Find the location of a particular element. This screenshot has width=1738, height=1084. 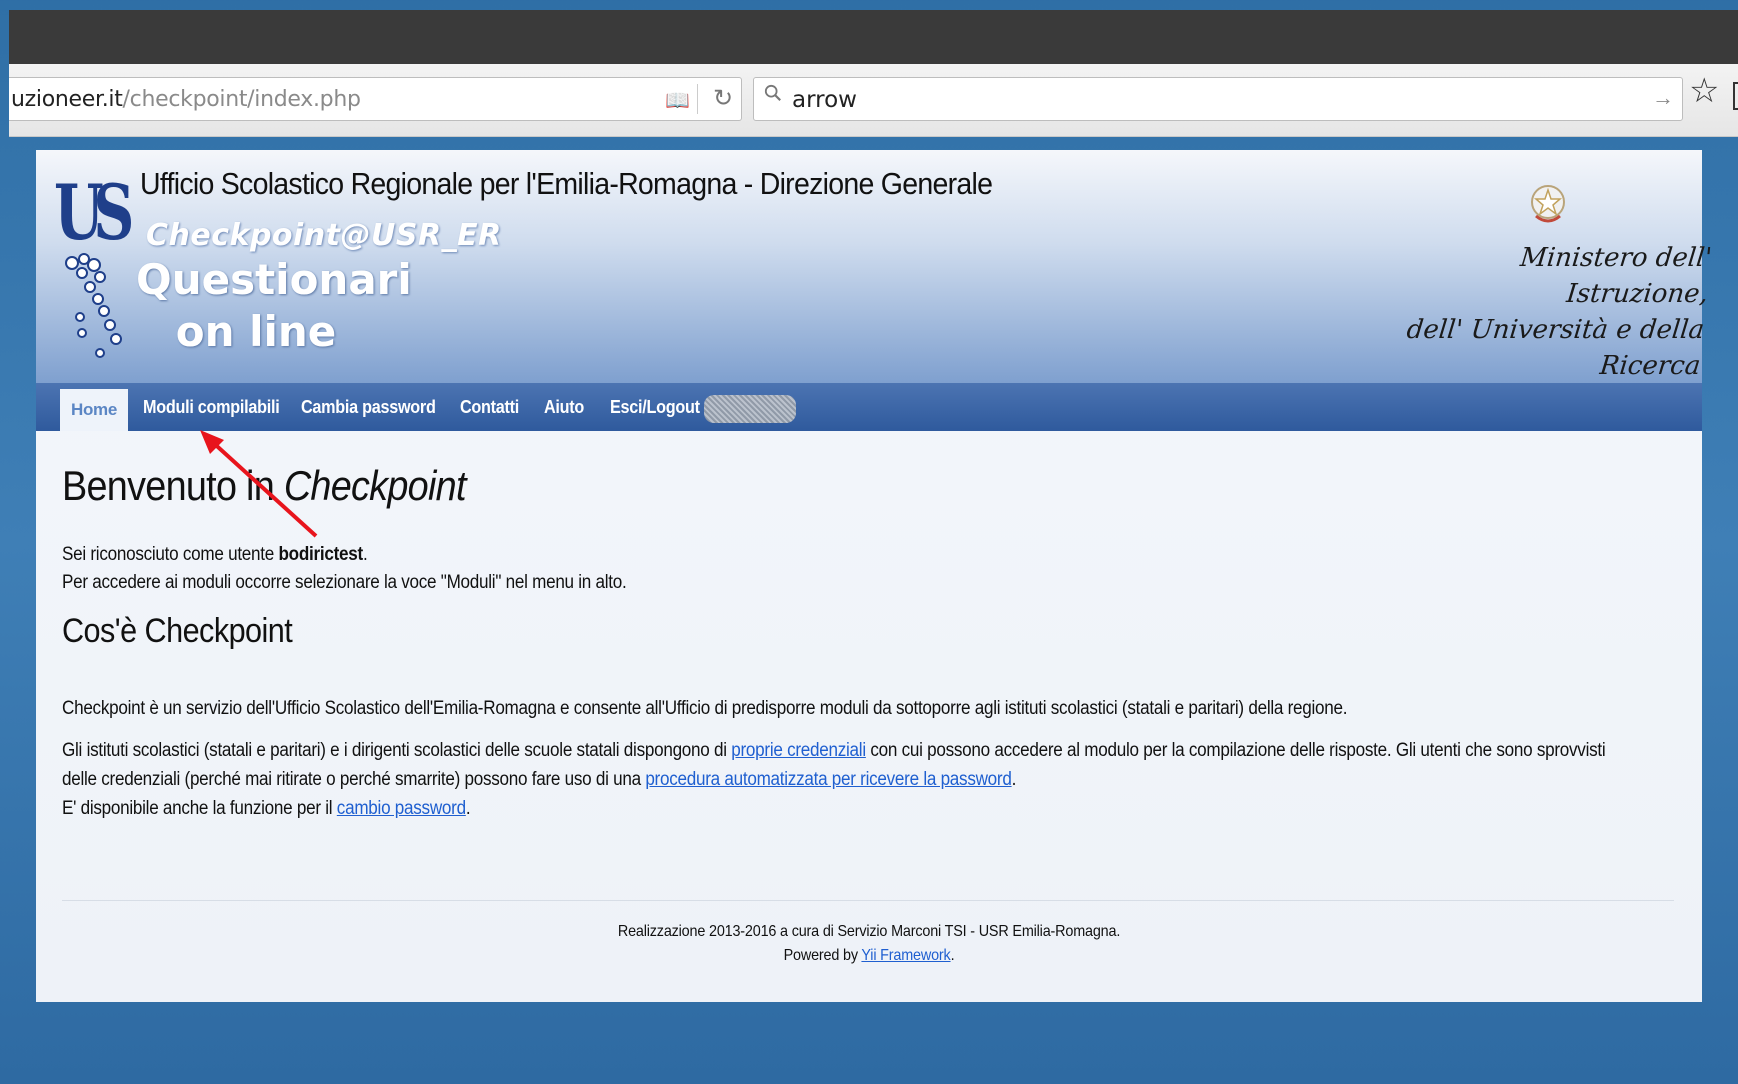

about-p2-d: . is located at coordinates (1014, 779).